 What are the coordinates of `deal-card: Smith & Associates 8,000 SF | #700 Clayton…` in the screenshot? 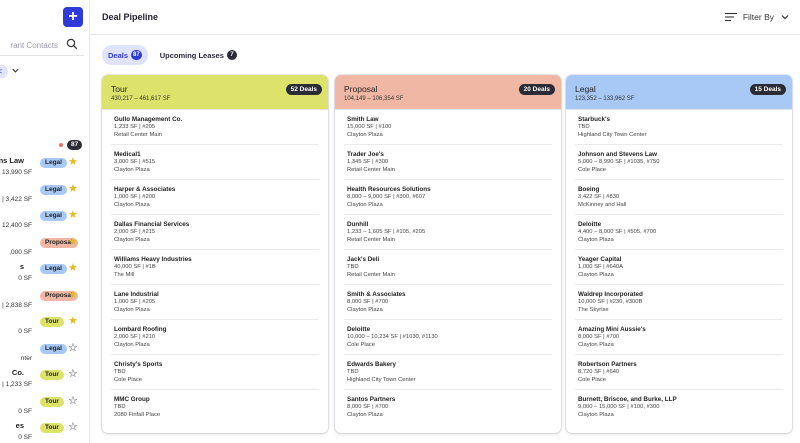 It's located at (448, 302).